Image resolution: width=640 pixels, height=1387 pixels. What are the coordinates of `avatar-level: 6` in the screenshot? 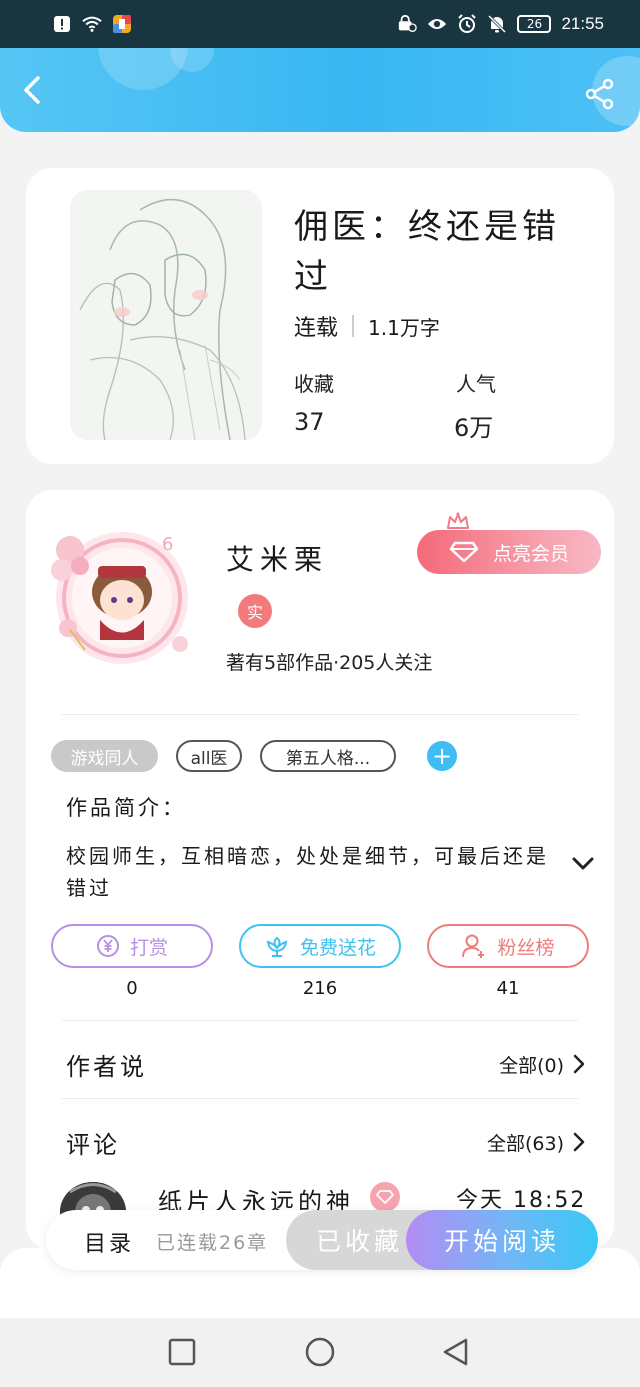 It's located at (167, 544).